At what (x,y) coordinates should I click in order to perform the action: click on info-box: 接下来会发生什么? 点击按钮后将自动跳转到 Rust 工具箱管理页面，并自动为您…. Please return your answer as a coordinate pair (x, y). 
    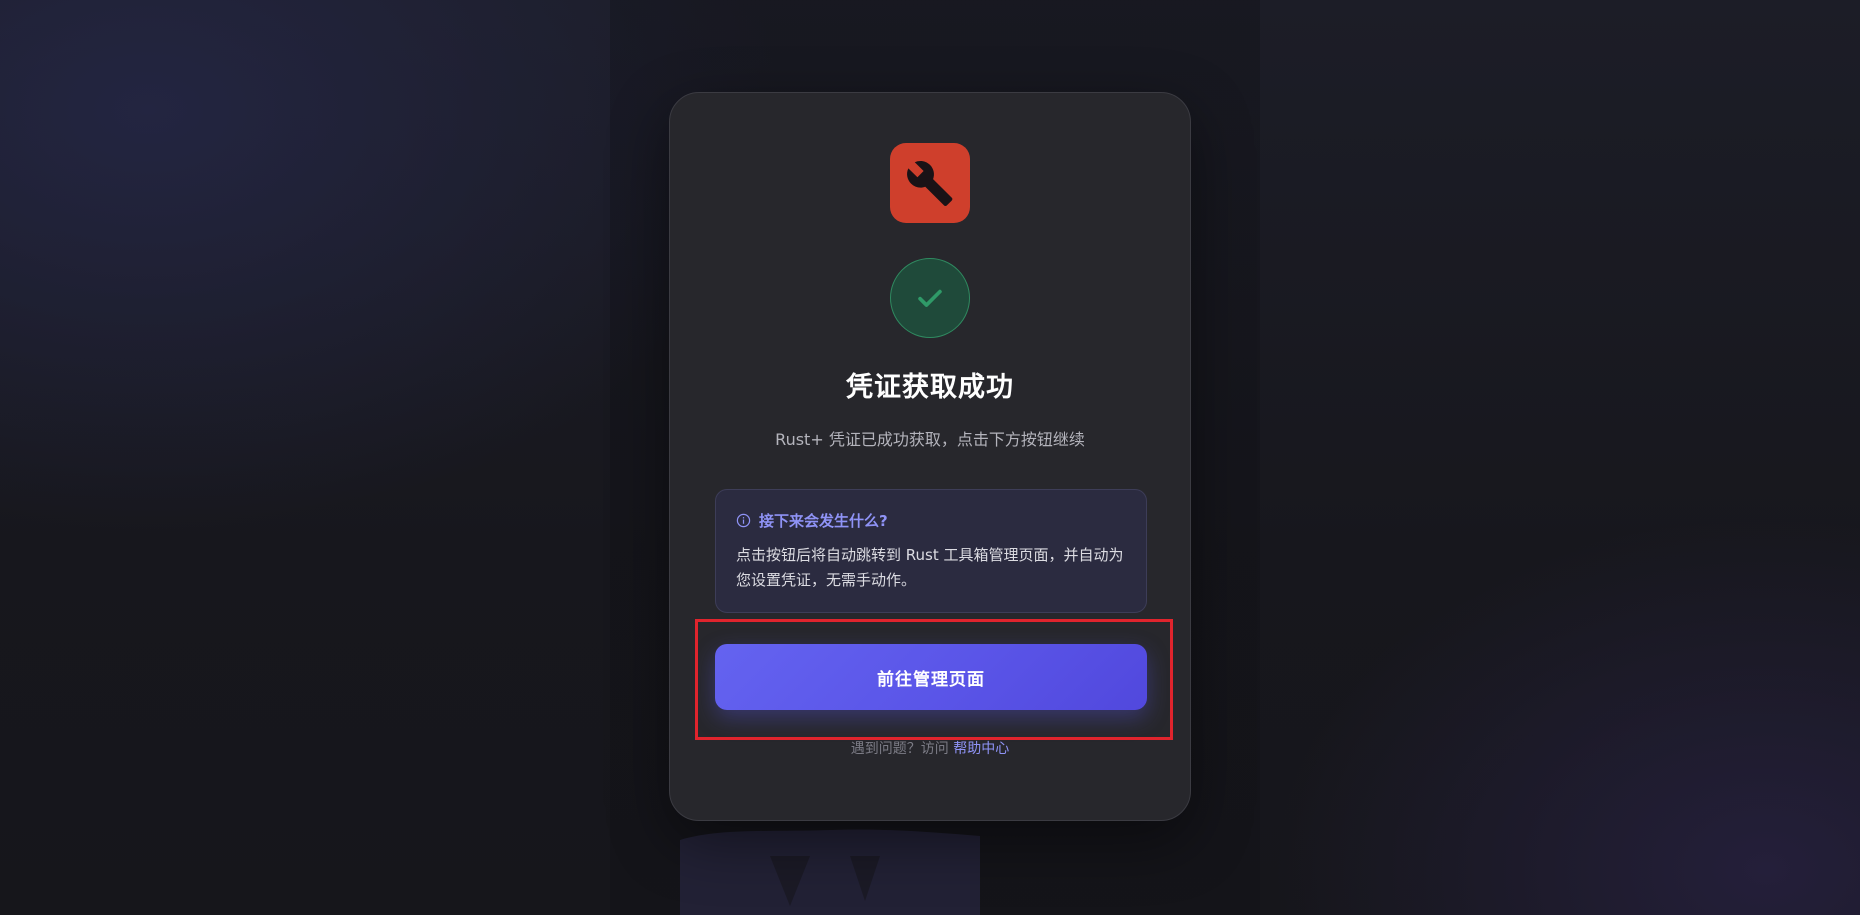
    Looking at the image, I should click on (931, 551).